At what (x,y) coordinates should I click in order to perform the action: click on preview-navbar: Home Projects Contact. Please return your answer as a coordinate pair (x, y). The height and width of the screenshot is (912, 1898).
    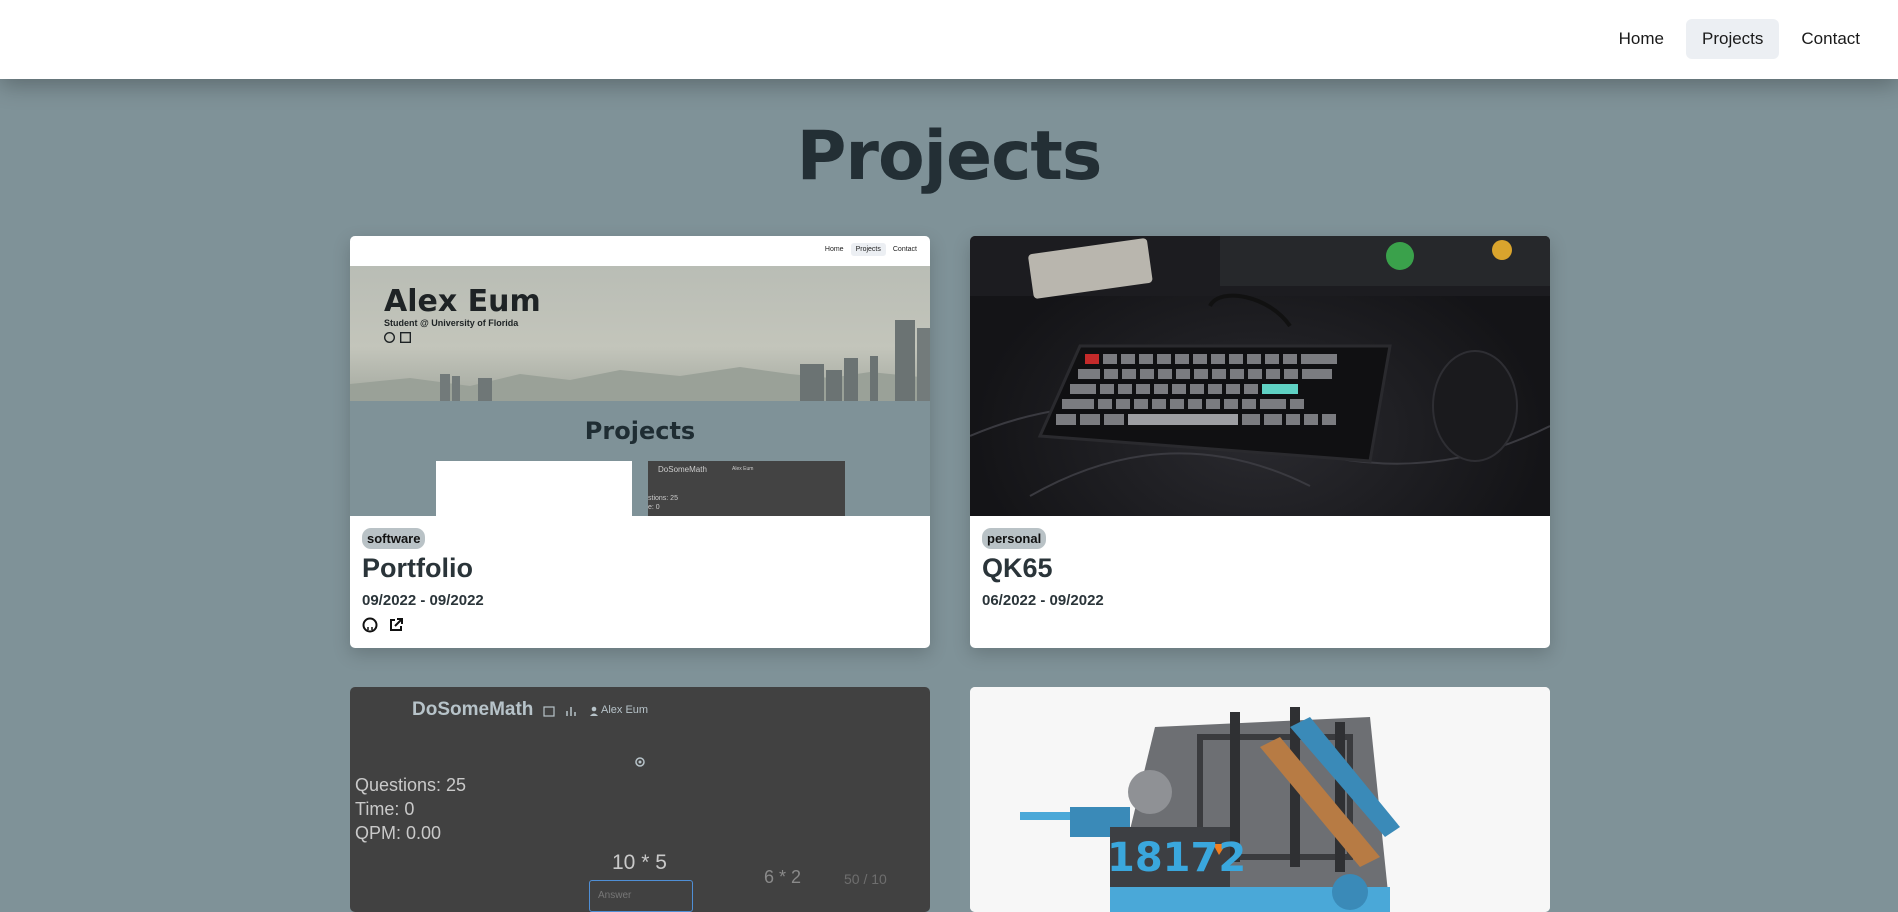
    Looking at the image, I should click on (640, 251).